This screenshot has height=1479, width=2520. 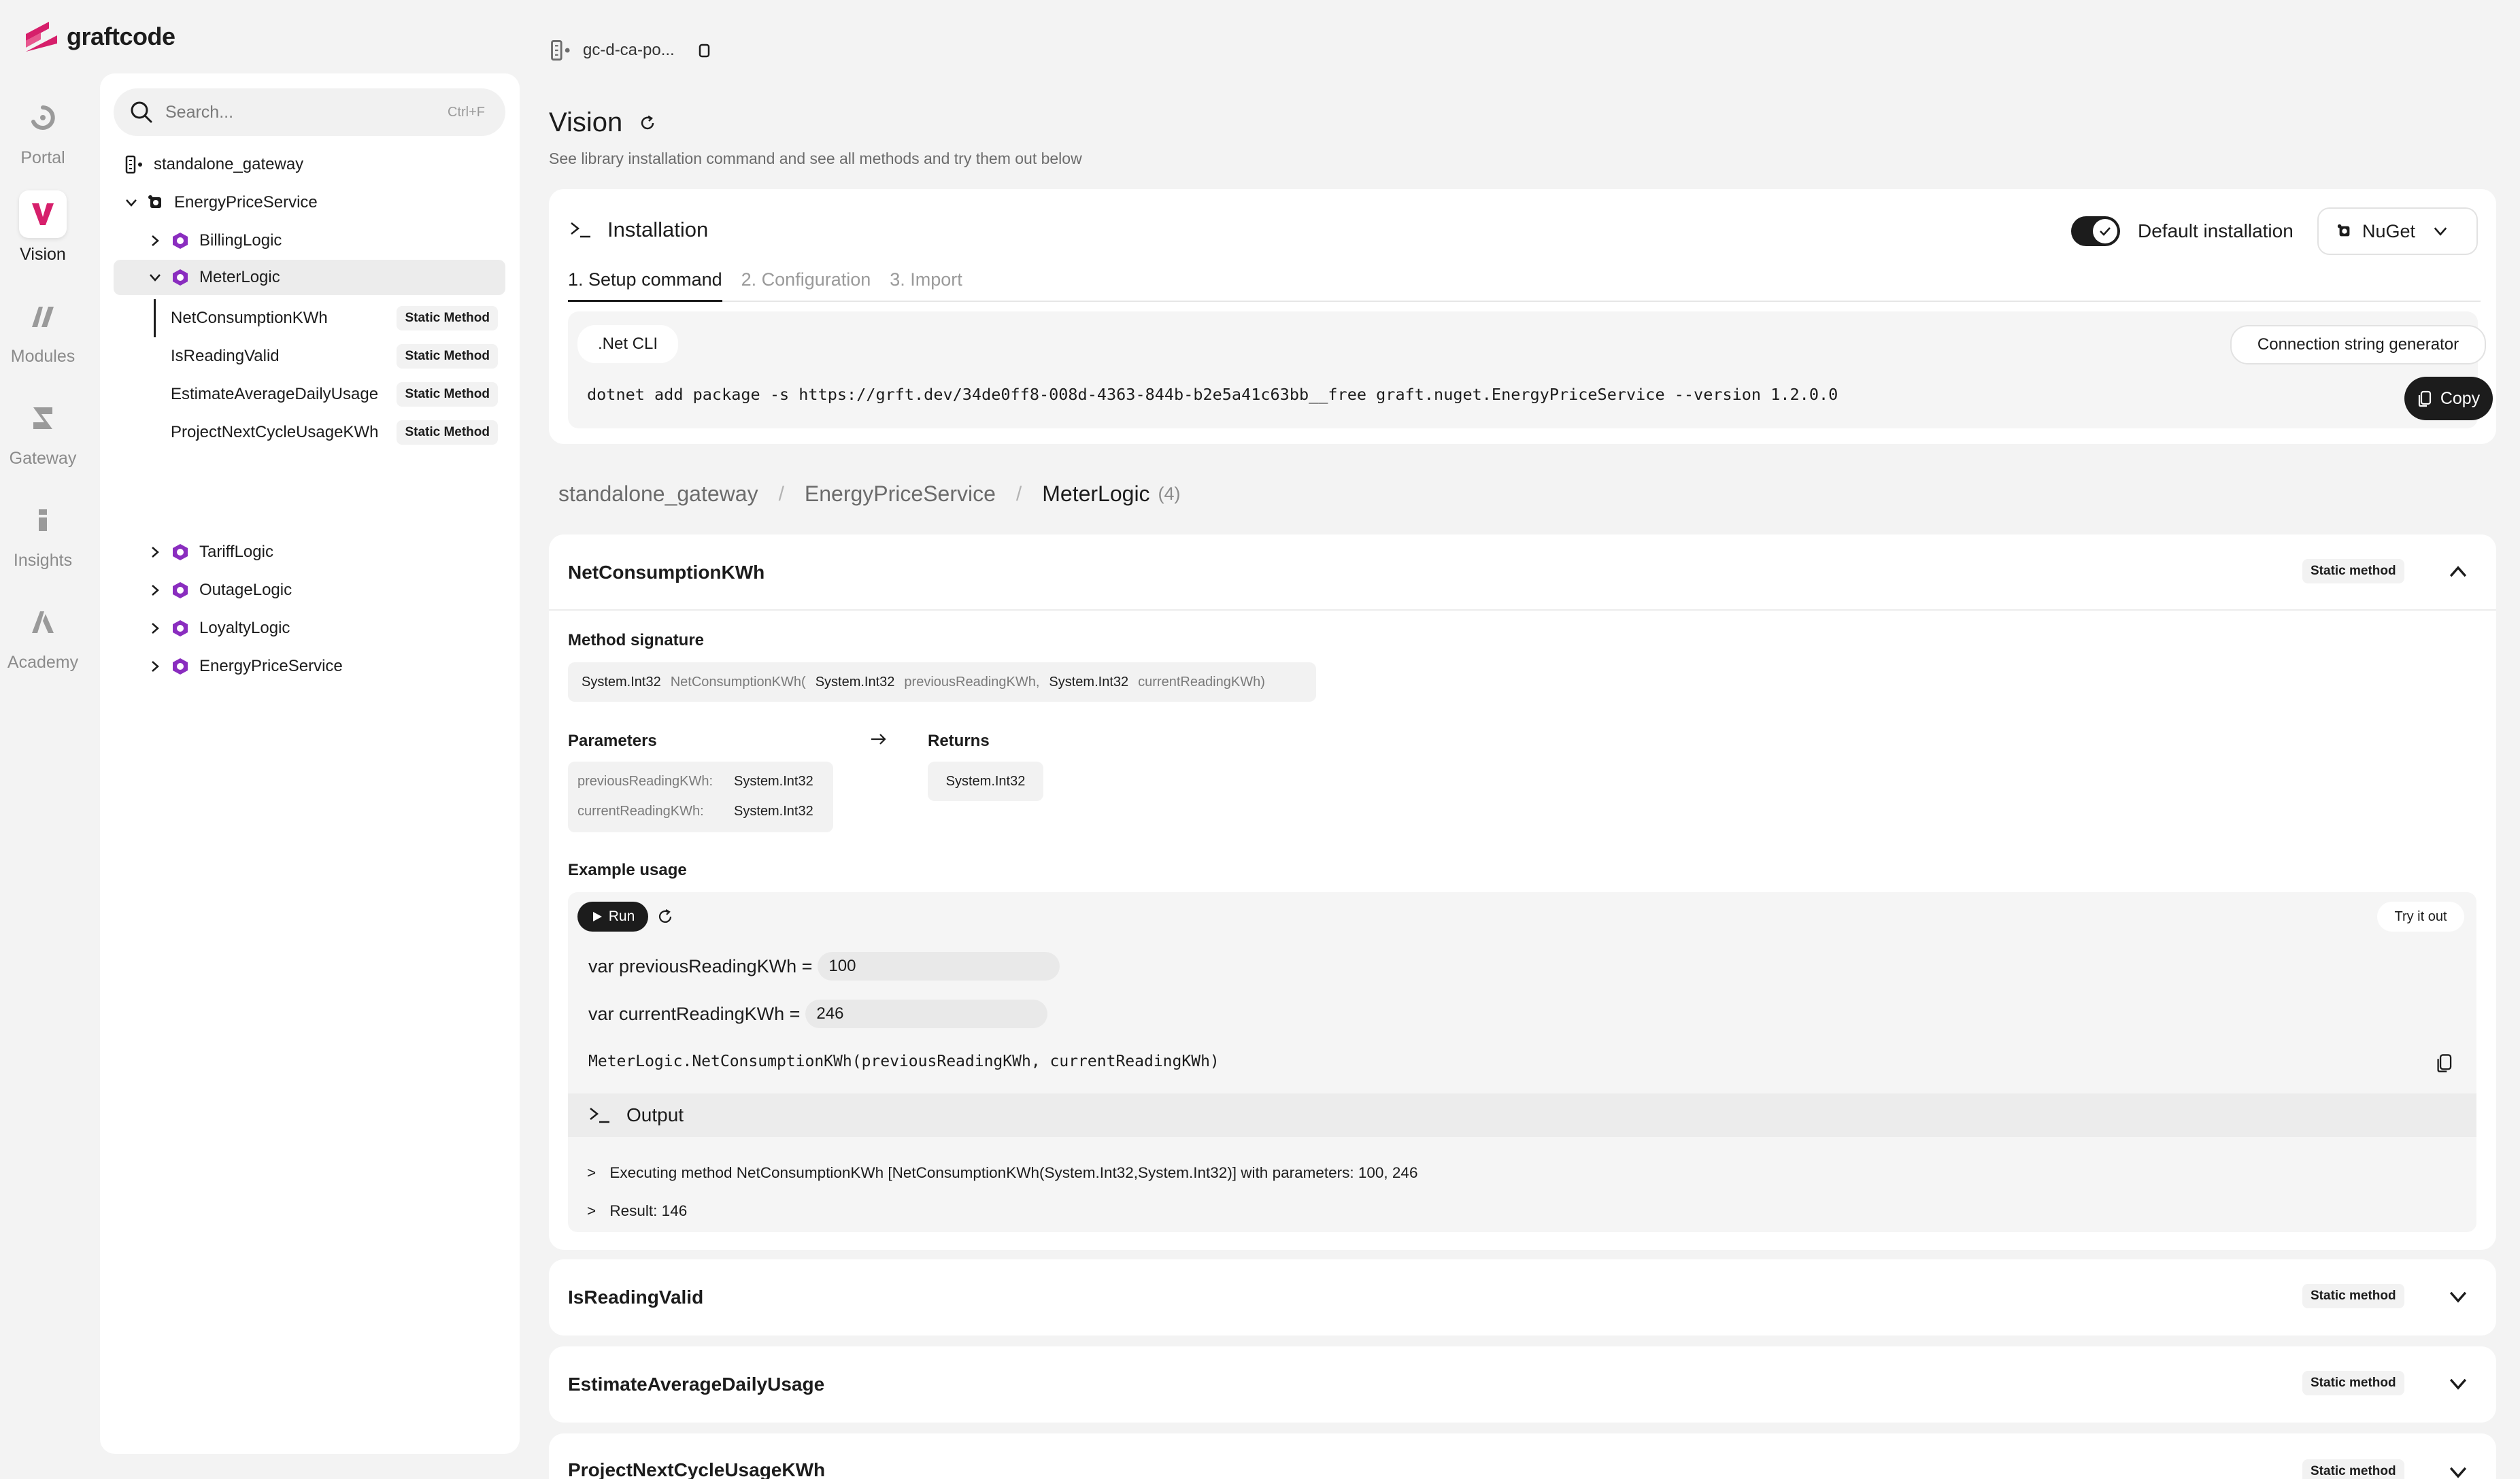 What do you see at coordinates (245, 628) in the screenshot?
I see `tree-item-label: LoyaltyLogic` at bounding box center [245, 628].